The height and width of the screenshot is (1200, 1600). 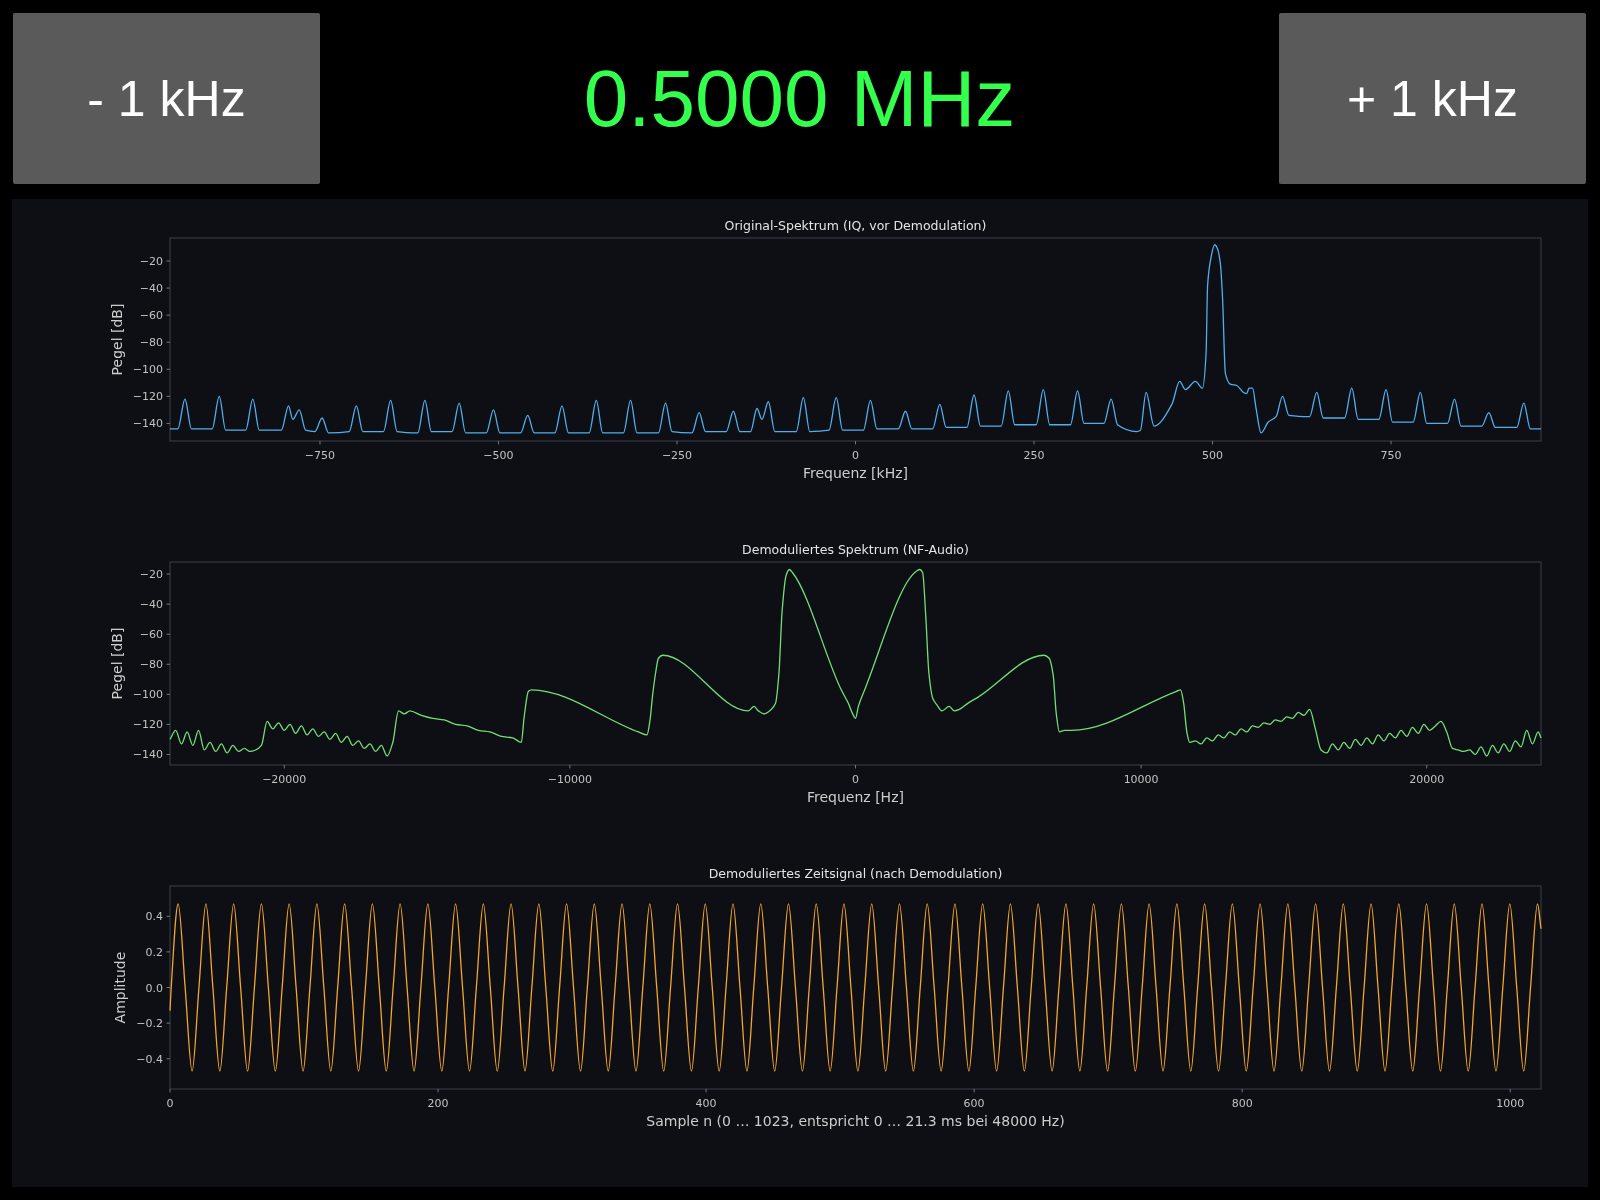 What do you see at coordinates (320, 455) in the screenshot?
I see `tick-label: −750` at bounding box center [320, 455].